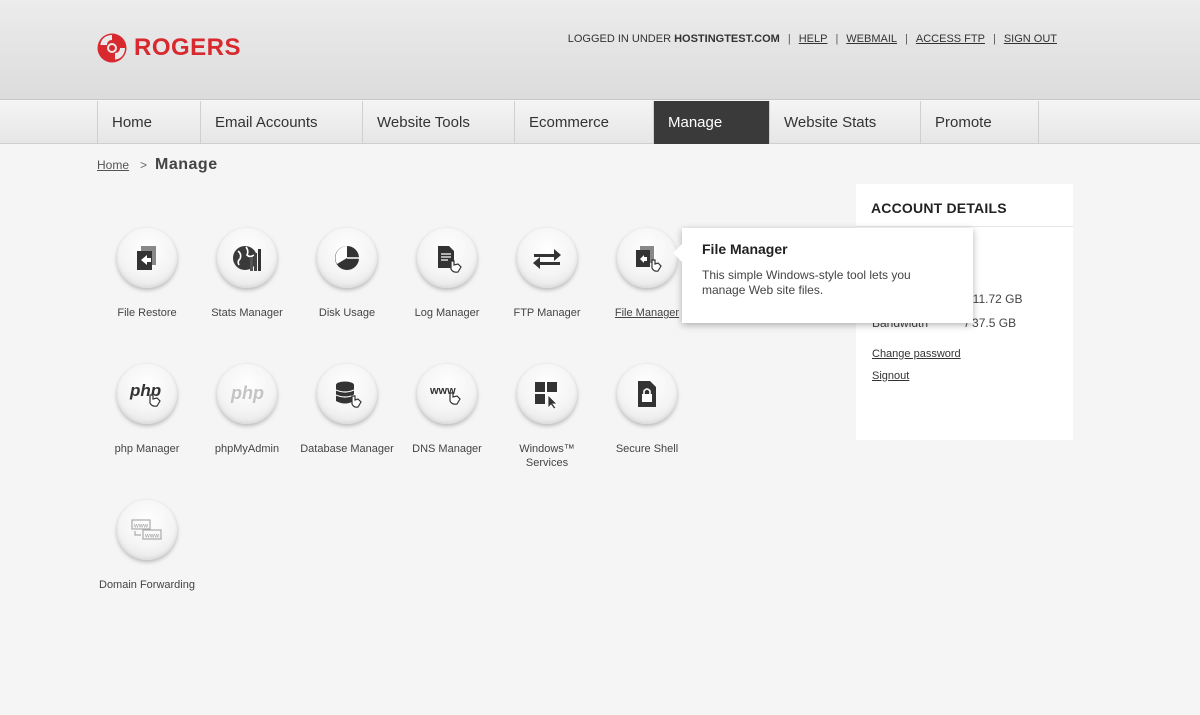  What do you see at coordinates (149, 122) in the screenshot?
I see `nav-home: Home` at bounding box center [149, 122].